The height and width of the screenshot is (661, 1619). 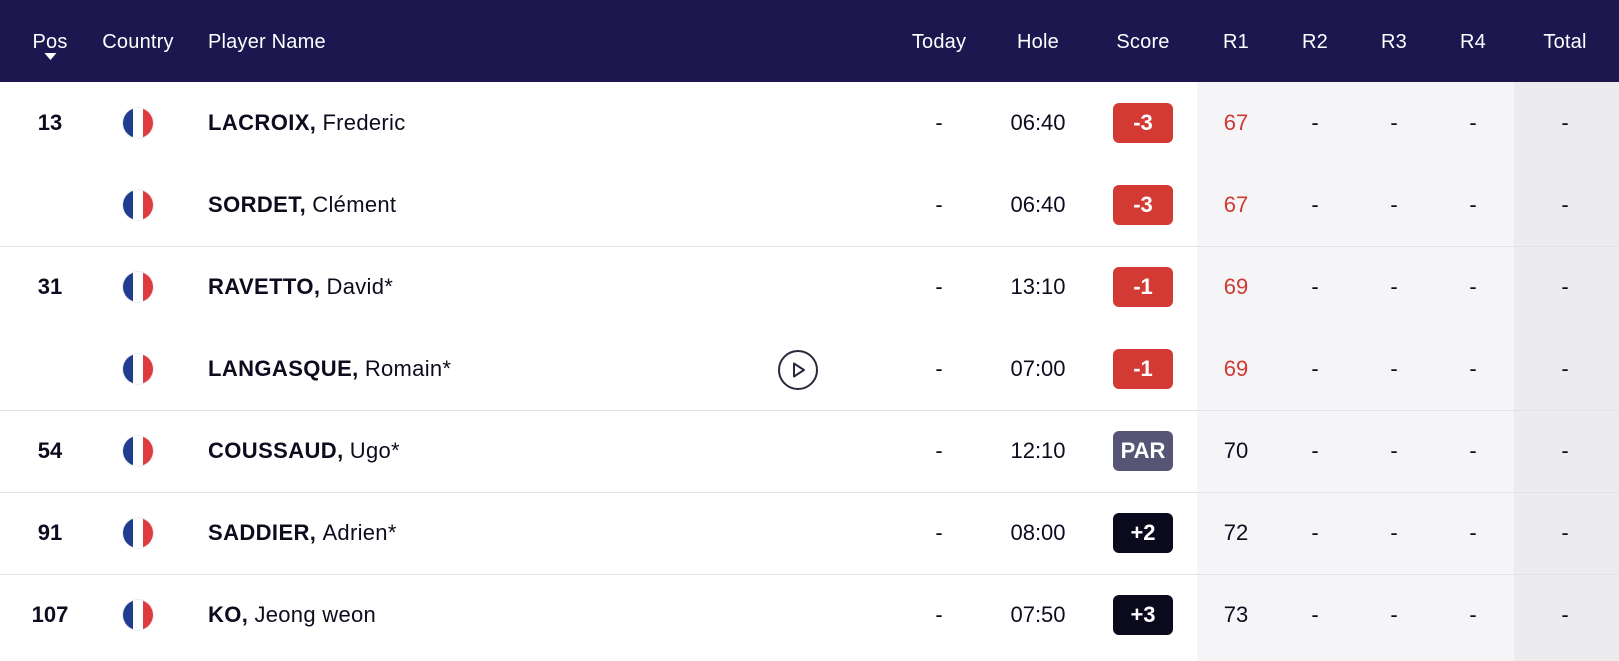 What do you see at coordinates (49, 56) in the screenshot?
I see `caret-down-icon` at bounding box center [49, 56].